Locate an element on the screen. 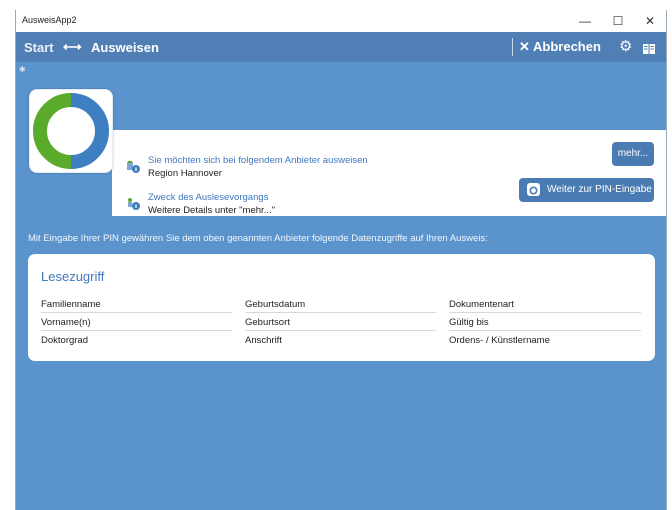 This screenshot has height=510, width=672. field-valid-until: Gültig bis is located at coordinates (469, 322).